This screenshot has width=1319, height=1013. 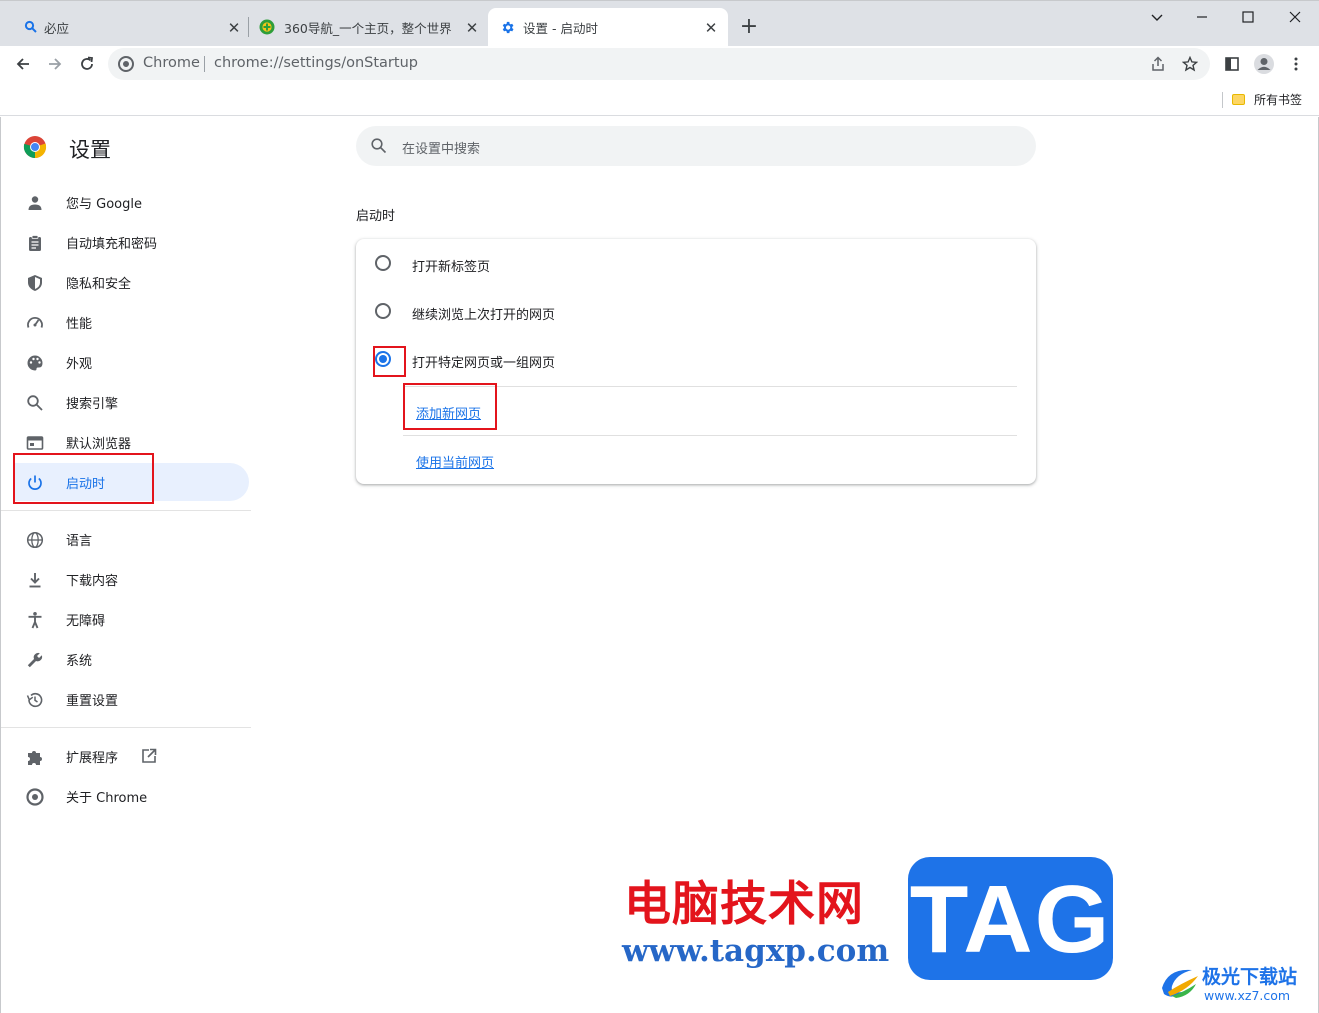 What do you see at coordinates (132, 539) in the screenshot?
I see `sidebar-item-languages: 语言` at bounding box center [132, 539].